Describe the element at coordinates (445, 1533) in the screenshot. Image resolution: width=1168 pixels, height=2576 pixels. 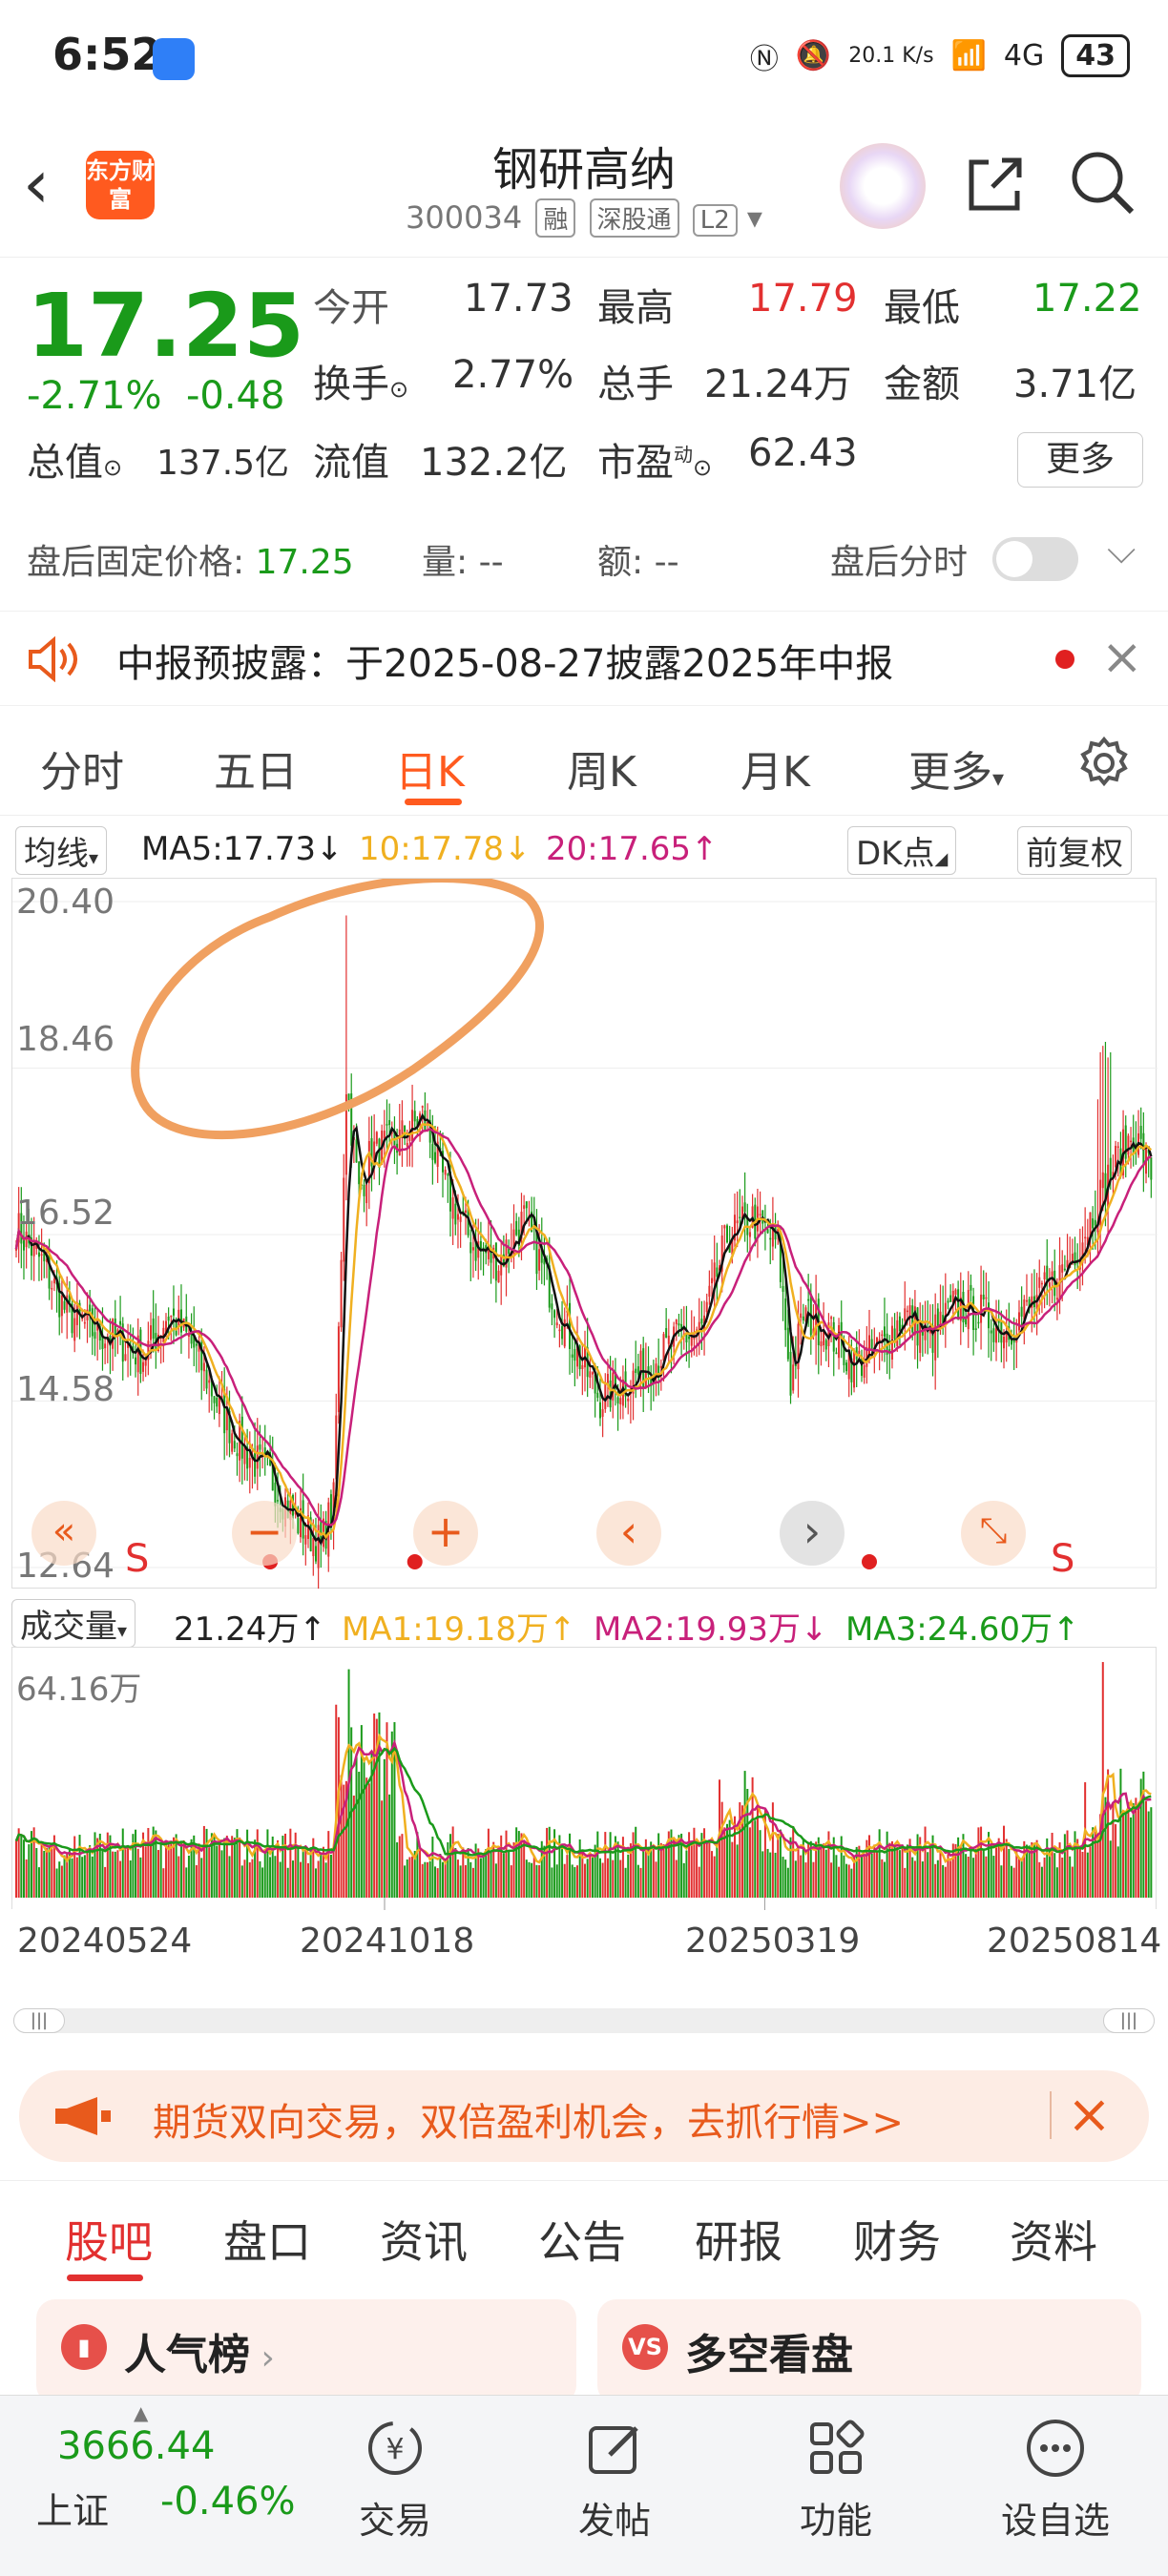
I see `zoom-in-icon: +` at that location.